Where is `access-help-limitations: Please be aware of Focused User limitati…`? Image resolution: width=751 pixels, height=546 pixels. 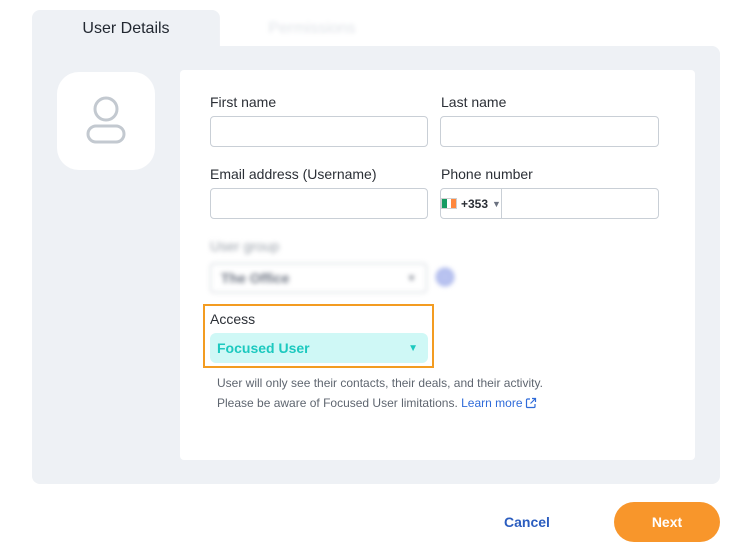
access-help-limitations: Please be aware of Focused User limitati… is located at coordinates (337, 403).